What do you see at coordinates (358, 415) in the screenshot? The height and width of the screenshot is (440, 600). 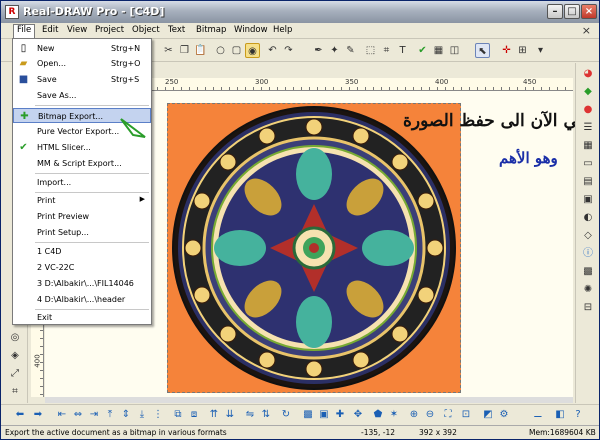 I see `move-icon: ✥` at bounding box center [358, 415].